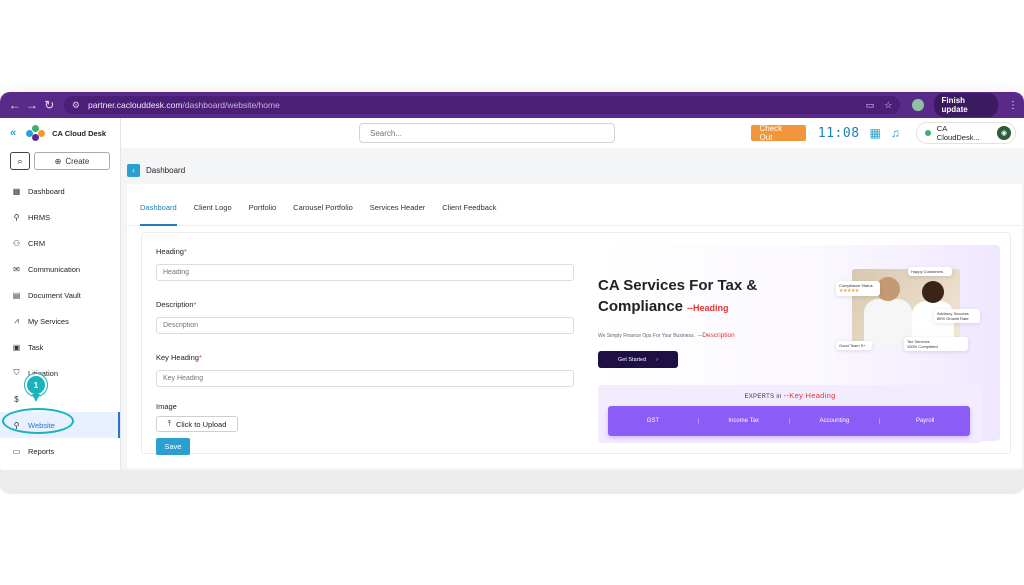  I want to click on description-input, so click(365, 325).